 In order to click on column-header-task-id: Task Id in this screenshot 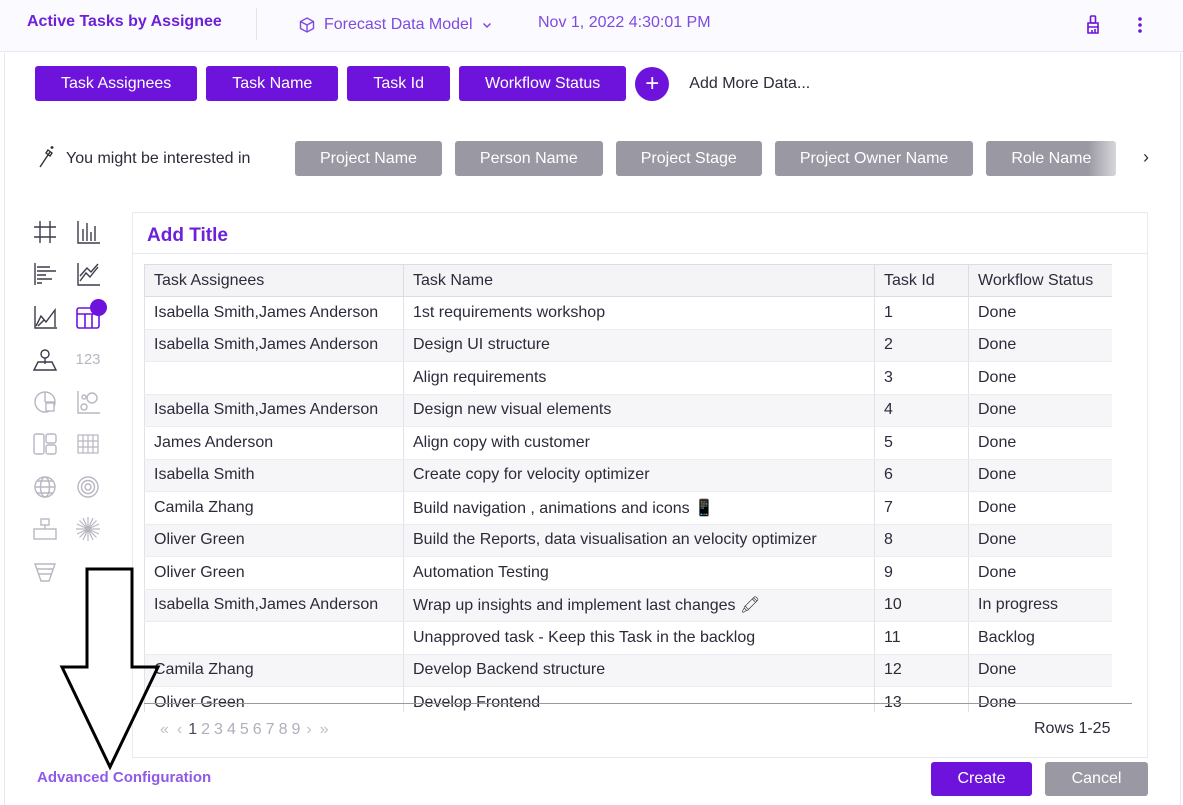, I will do `click(921, 280)`.